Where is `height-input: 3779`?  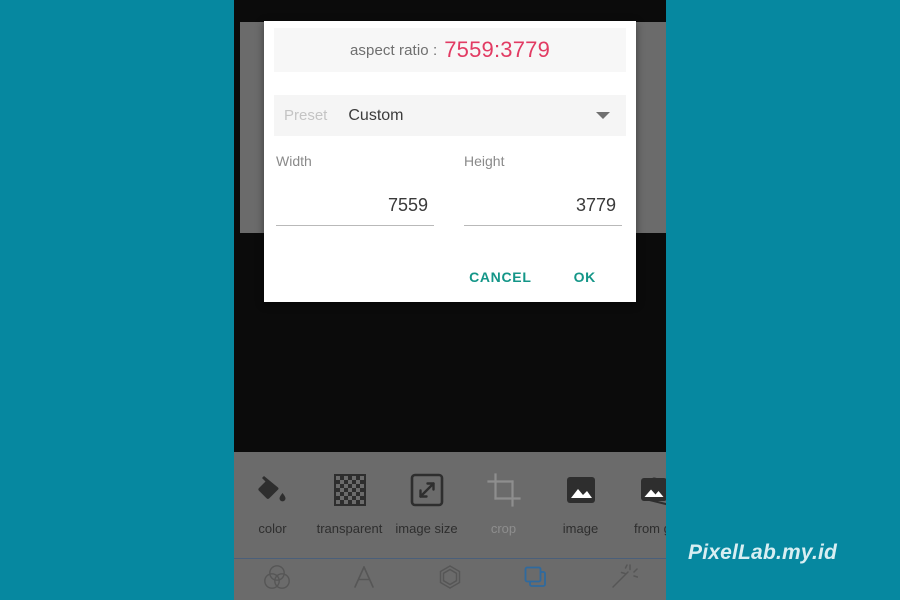 height-input: 3779 is located at coordinates (543, 205).